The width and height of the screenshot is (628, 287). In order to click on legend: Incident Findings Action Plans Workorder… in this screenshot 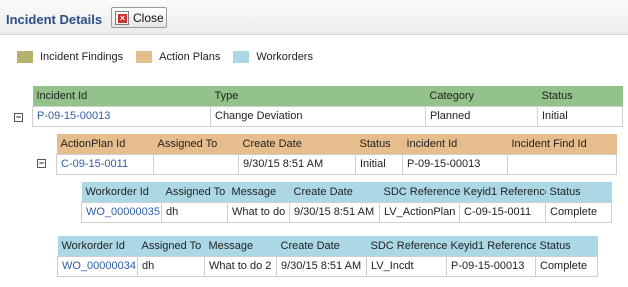, I will do `click(171, 57)`.